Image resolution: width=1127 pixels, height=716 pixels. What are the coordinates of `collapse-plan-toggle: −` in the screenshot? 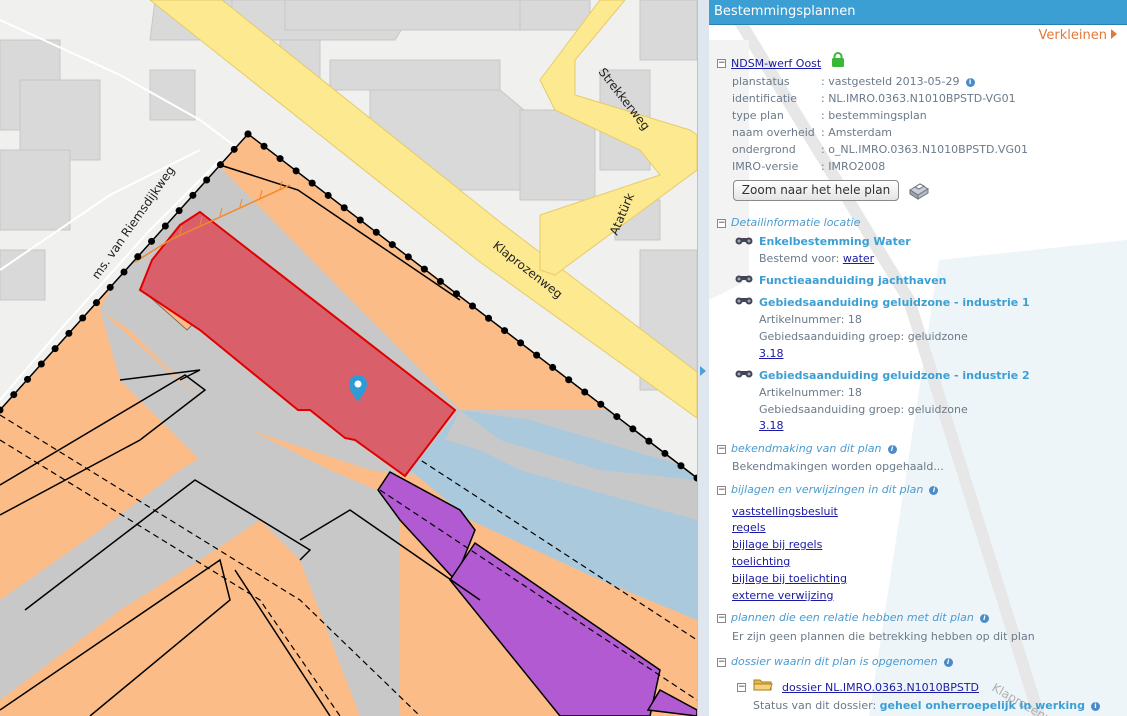 It's located at (721, 63).